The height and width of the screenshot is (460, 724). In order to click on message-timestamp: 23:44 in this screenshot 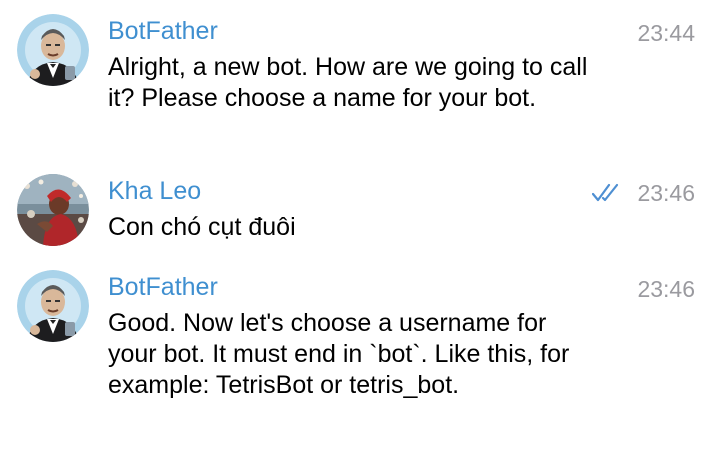, I will do `click(666, 33)`.